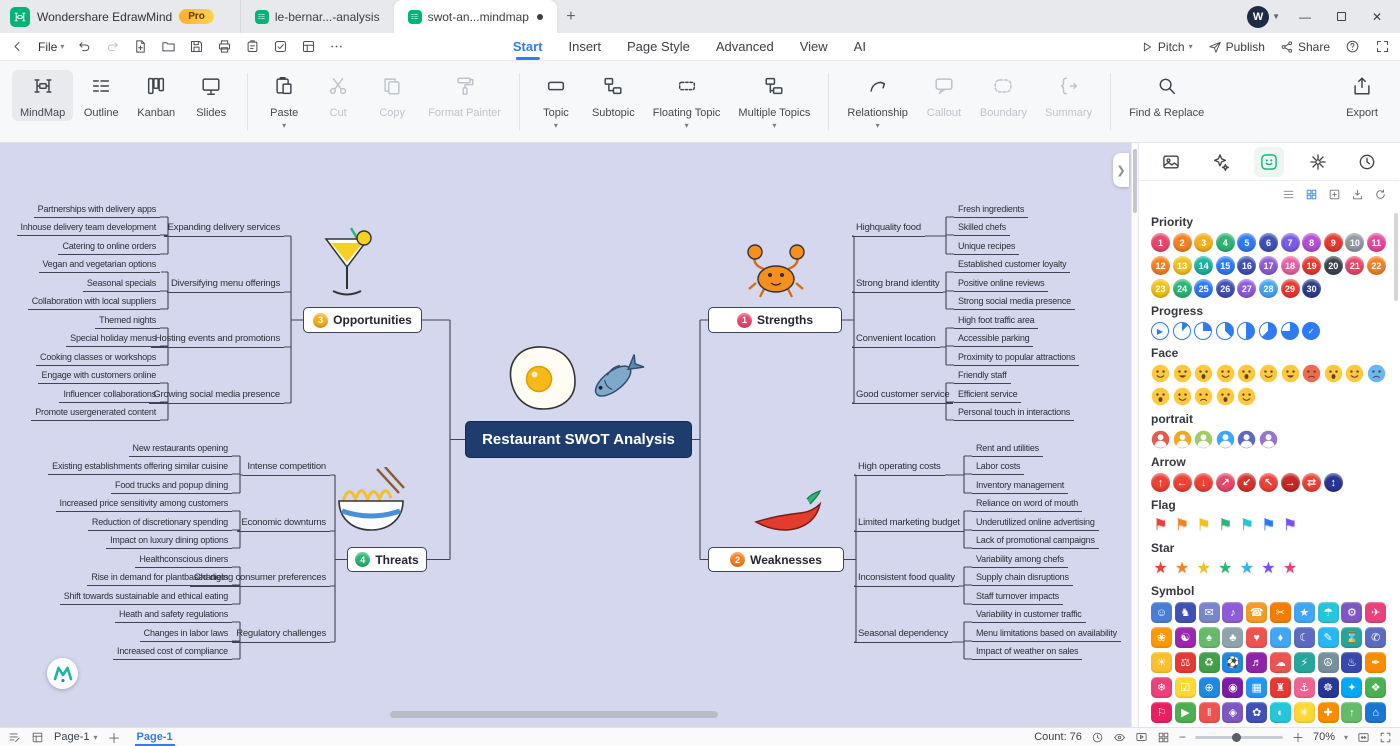  I want to click on help-icon, so click(1352, 46).